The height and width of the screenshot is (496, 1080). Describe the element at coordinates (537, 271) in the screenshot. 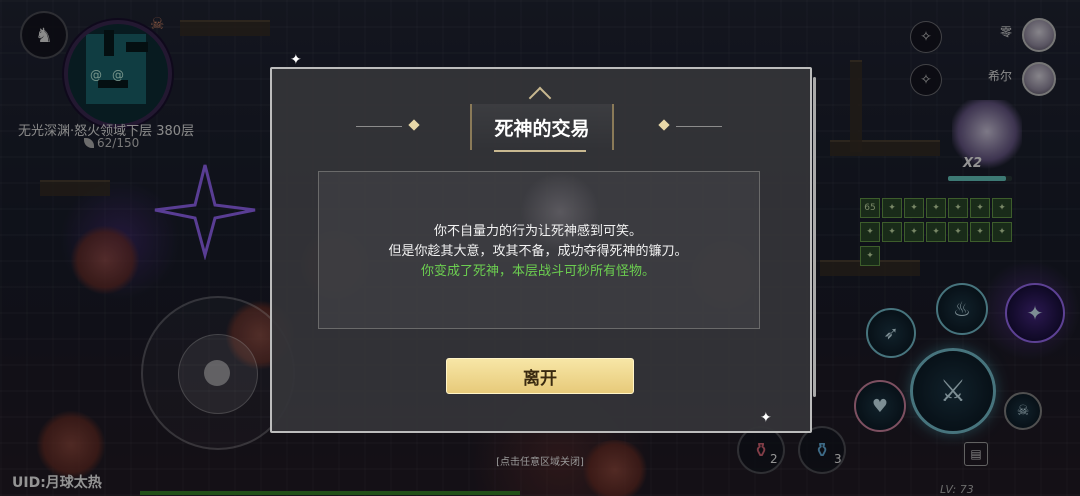

I see `message-result-line: 你变成了死神，本层战斗可秒所有怪物。` at that location.